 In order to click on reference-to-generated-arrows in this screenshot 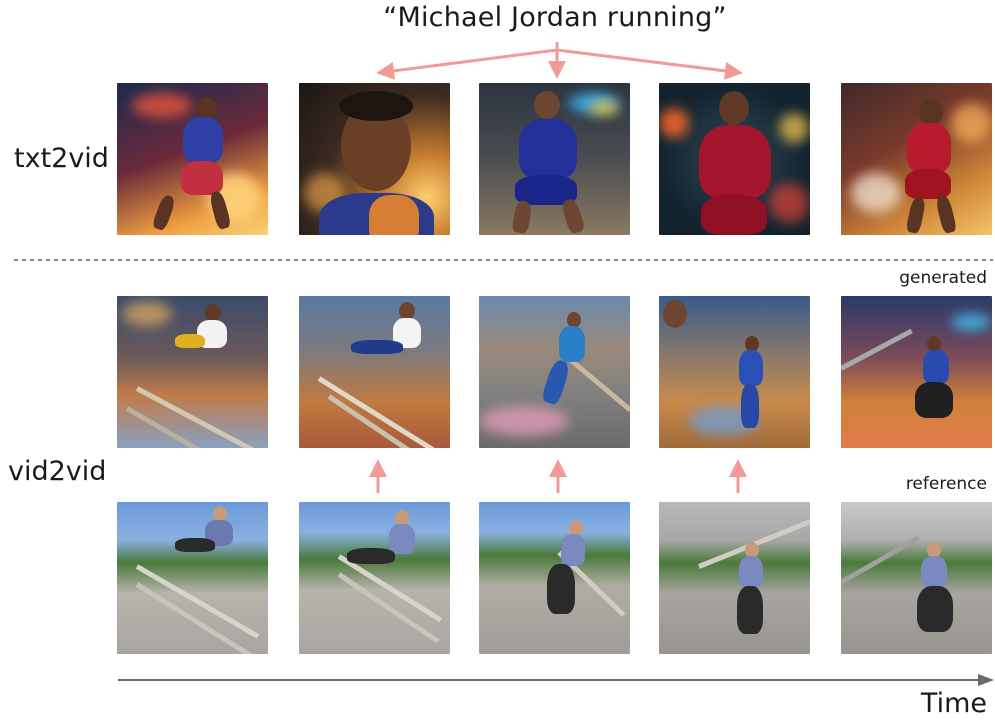, I will do `click(558, 476)`.